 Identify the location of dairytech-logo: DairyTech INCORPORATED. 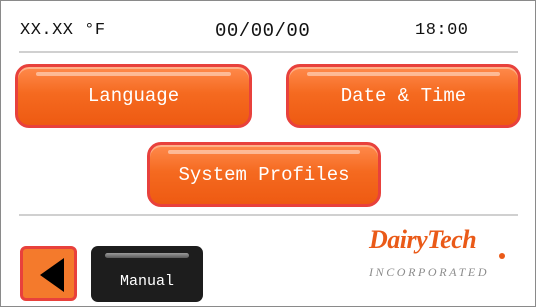
(440, 253).